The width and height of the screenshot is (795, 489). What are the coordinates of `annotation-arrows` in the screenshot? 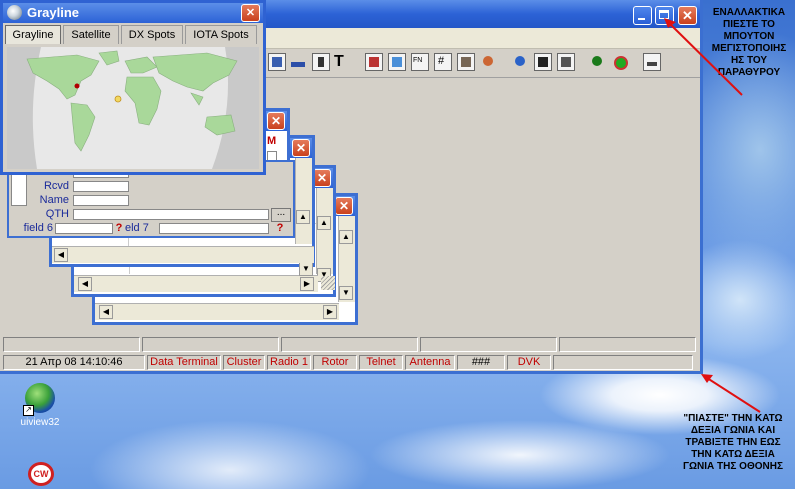 It's located at (712, 215).